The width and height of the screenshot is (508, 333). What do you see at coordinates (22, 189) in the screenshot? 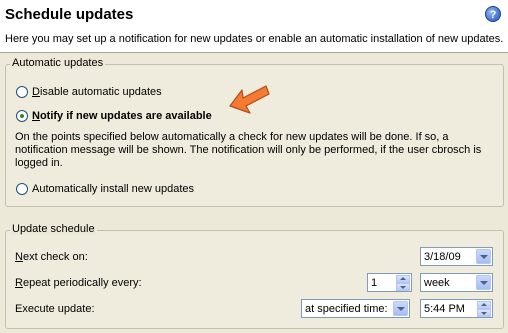
I see `auto-install-radio` at bounding box center [22, 189].